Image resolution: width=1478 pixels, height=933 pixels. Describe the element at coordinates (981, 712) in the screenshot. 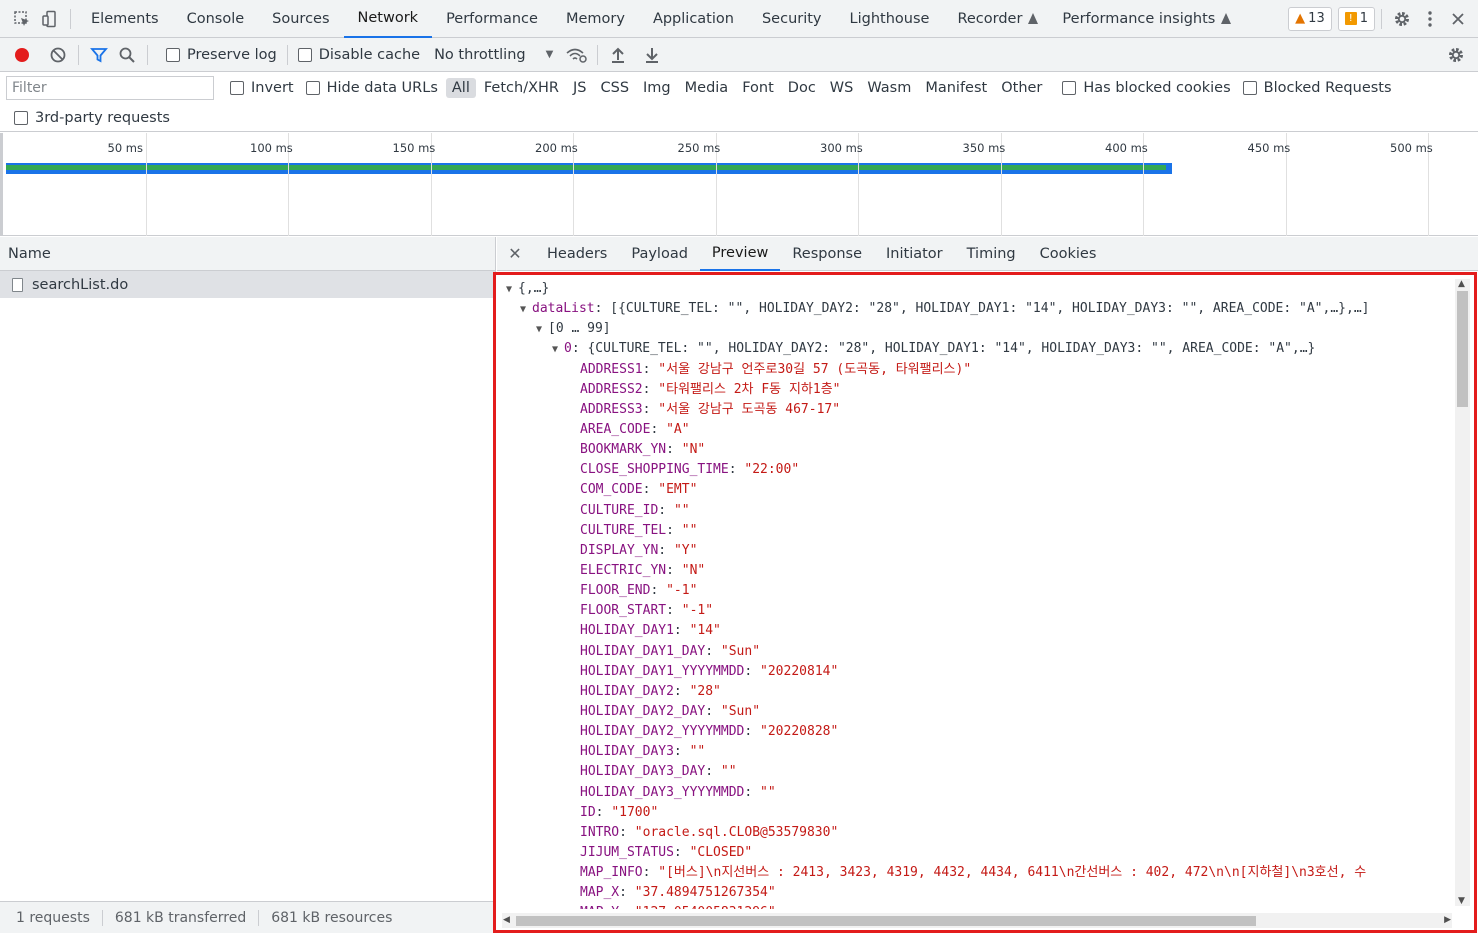

I see `json-property: HOLIDAY_DAY2_DAY: "Sun"` at that location.